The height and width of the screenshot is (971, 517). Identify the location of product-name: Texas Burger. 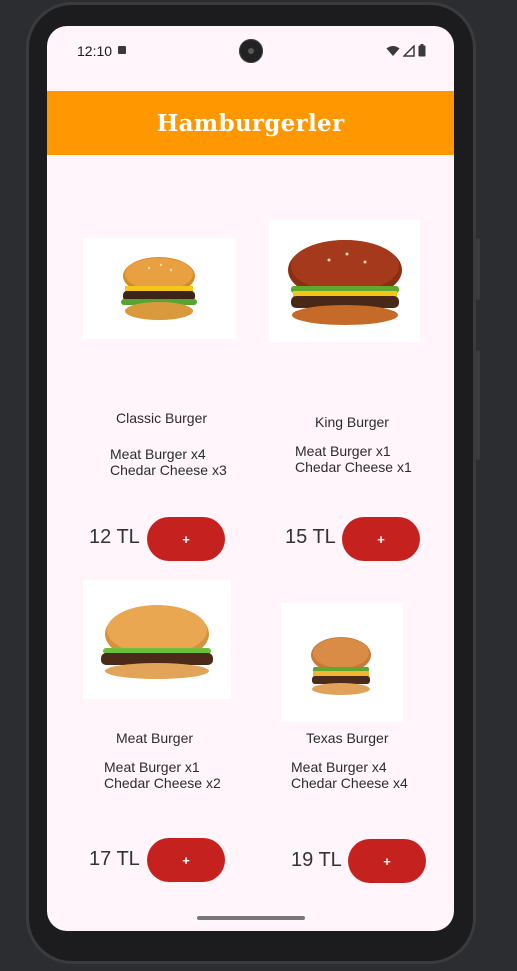
(347, 738).